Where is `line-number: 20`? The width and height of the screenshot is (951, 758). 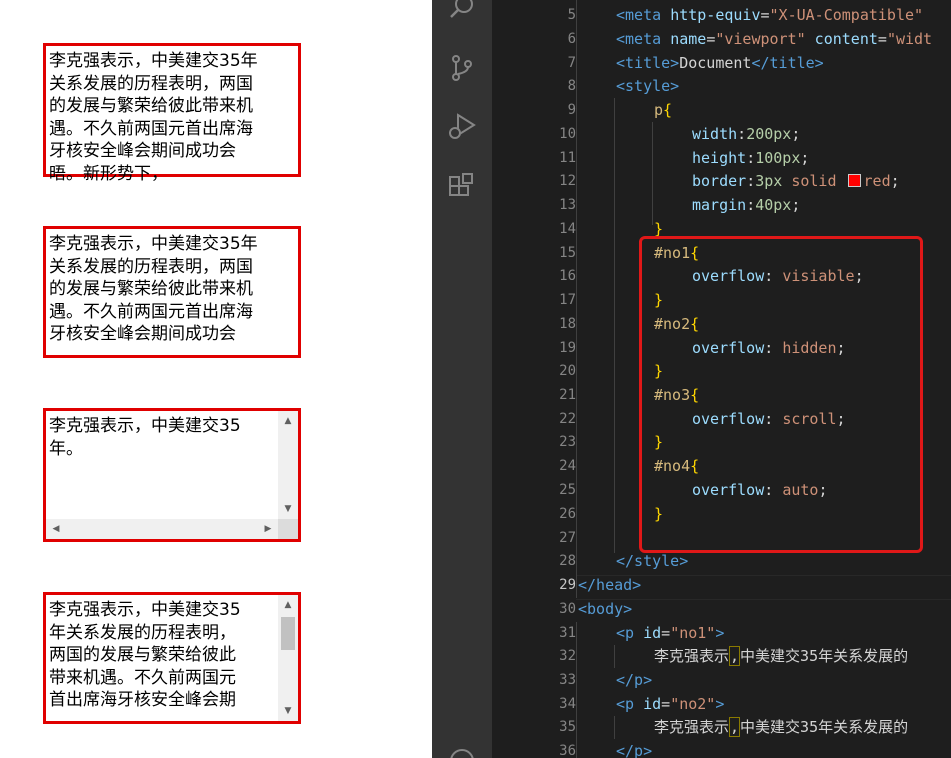 line-number: 20 is located at coordinates (567, 371).